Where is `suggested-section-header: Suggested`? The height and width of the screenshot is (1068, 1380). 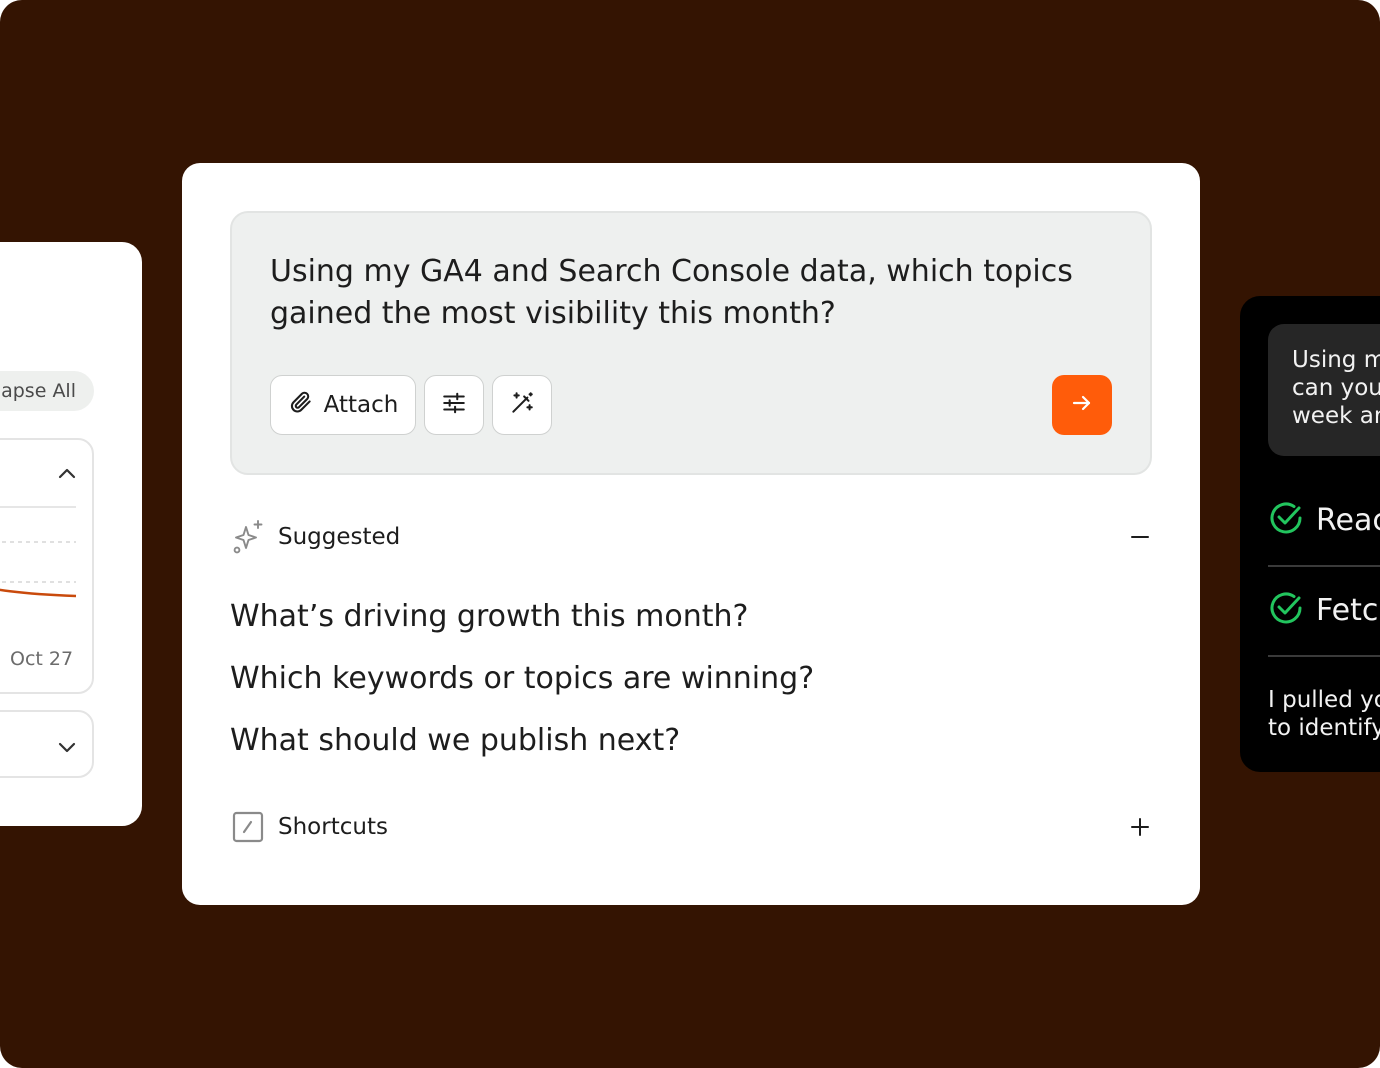 suggested-section-header: Suggested is located at coordinates (691, 537).